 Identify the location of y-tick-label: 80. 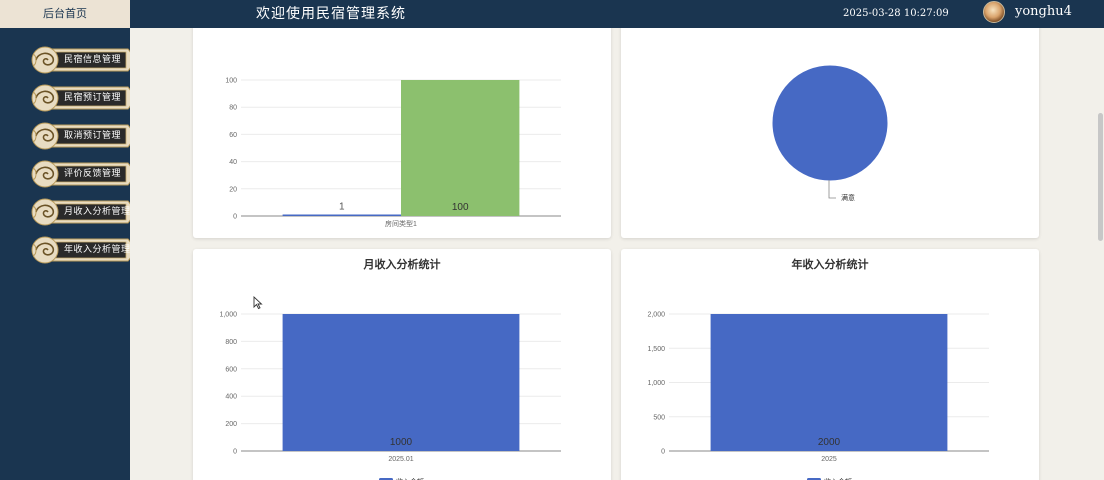
(233, 108).